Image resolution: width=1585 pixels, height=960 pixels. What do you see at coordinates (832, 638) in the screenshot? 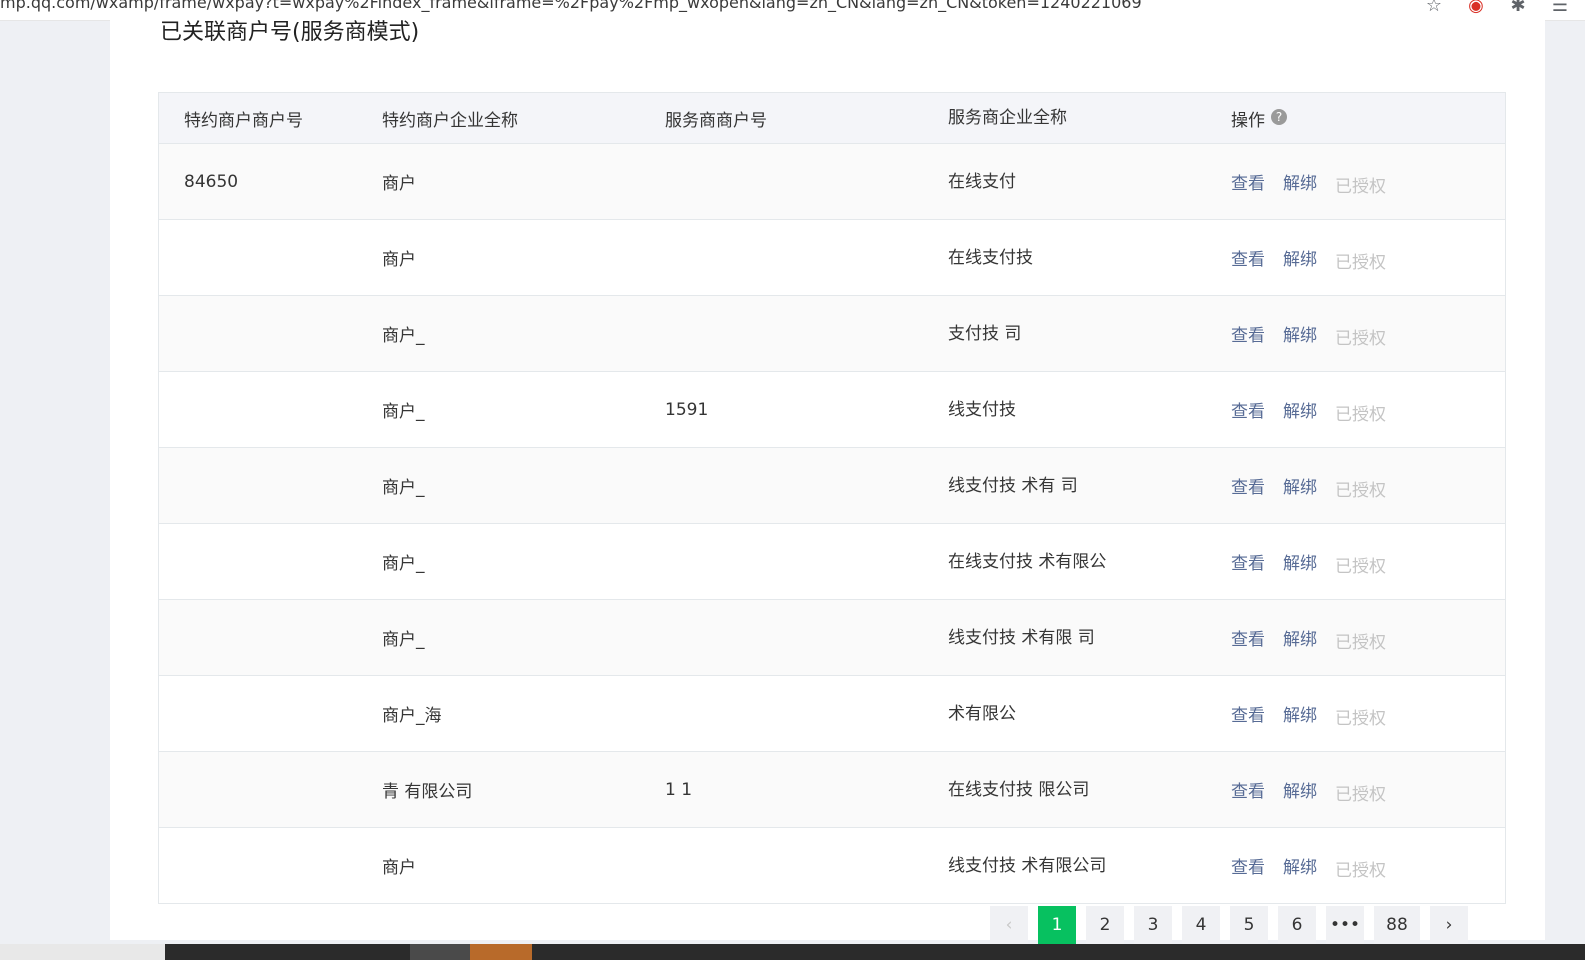
I see `table-row: 商户_ 线支付技 术有限 司 查看 解绑 已授权` at bounding box center [832, 638].